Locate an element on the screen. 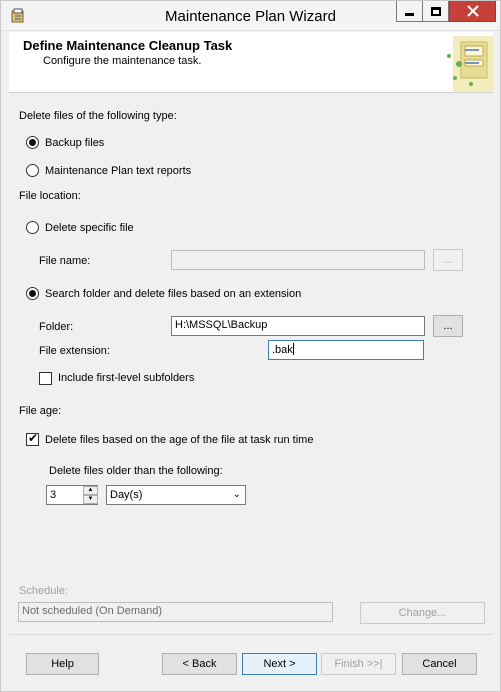 The image size is (501, 692). backup-files-label: Backup files is located at coordinates (74, 143).